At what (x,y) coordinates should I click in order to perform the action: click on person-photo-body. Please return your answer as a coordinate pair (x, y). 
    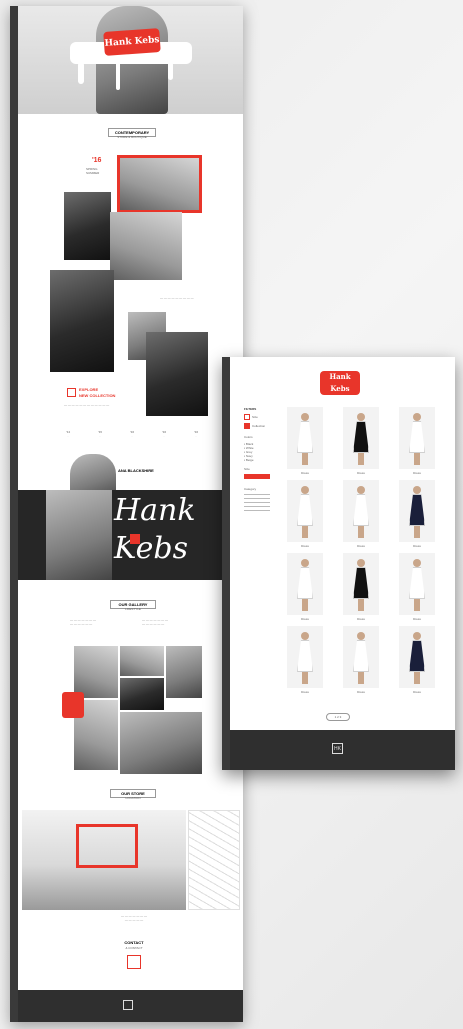
    Looking at the image, I should click on (79, 535).